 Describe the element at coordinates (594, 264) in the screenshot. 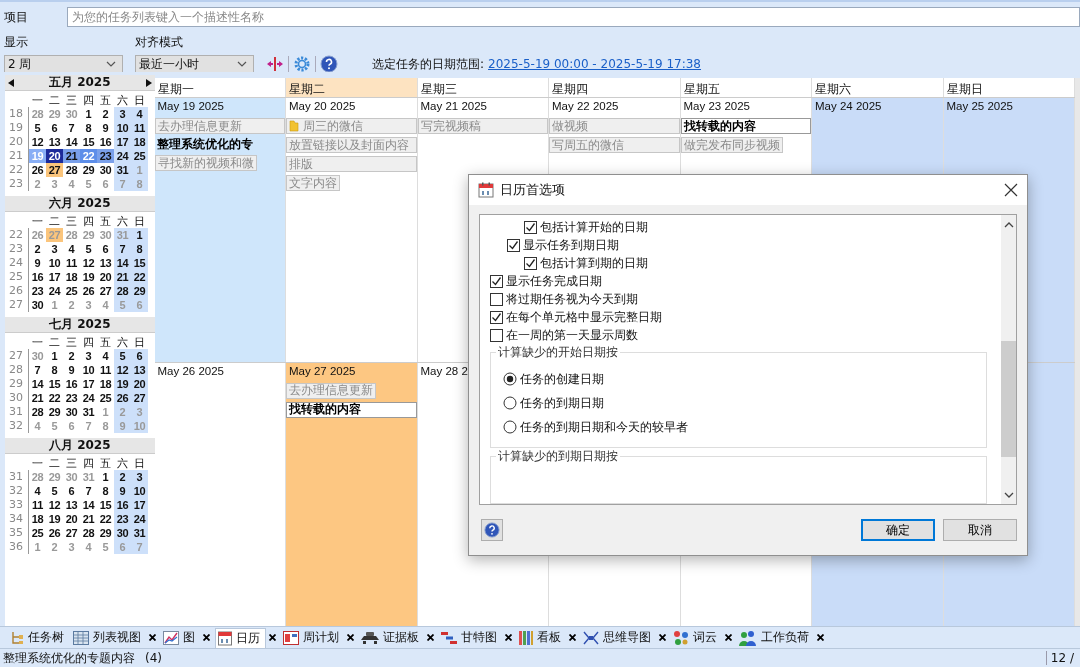

I see `option-label: 包括计算到期的日期` at that location.